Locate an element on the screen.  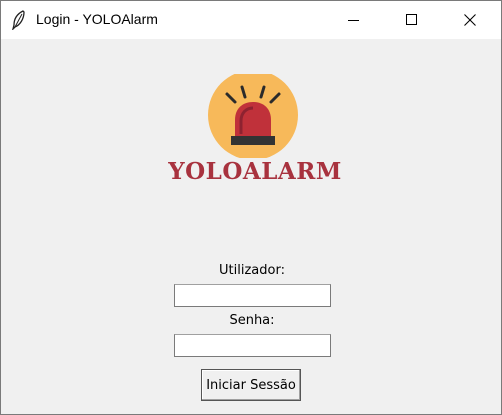
username-input is located at coordinates (252, 295).